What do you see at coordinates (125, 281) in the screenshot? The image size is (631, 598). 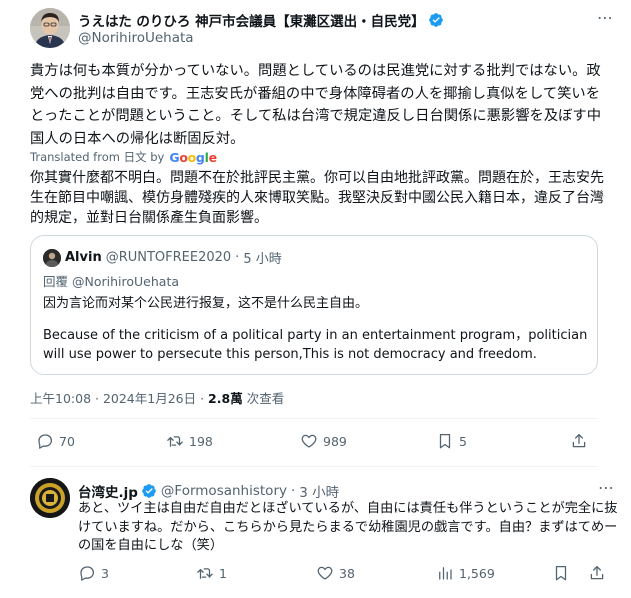 I see `reply-to-handle: @NorihiroUehata` at bounding box center [125, 281].